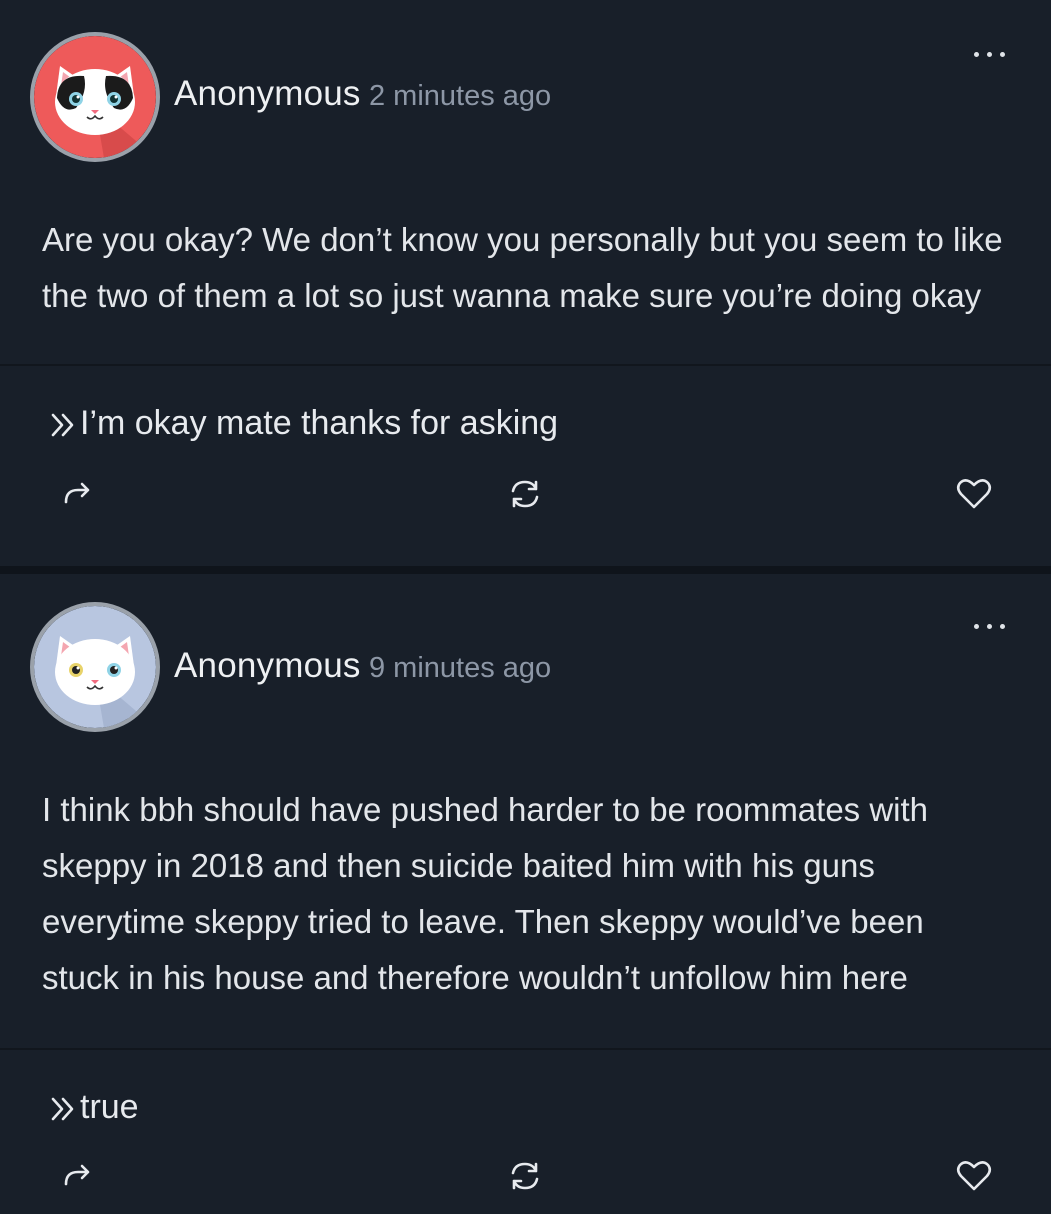 This screenshot has width=1051, height=1214. Describe the element at coordinates (93, 1107) in the screenshot. I see `answer-text: true` at that location.